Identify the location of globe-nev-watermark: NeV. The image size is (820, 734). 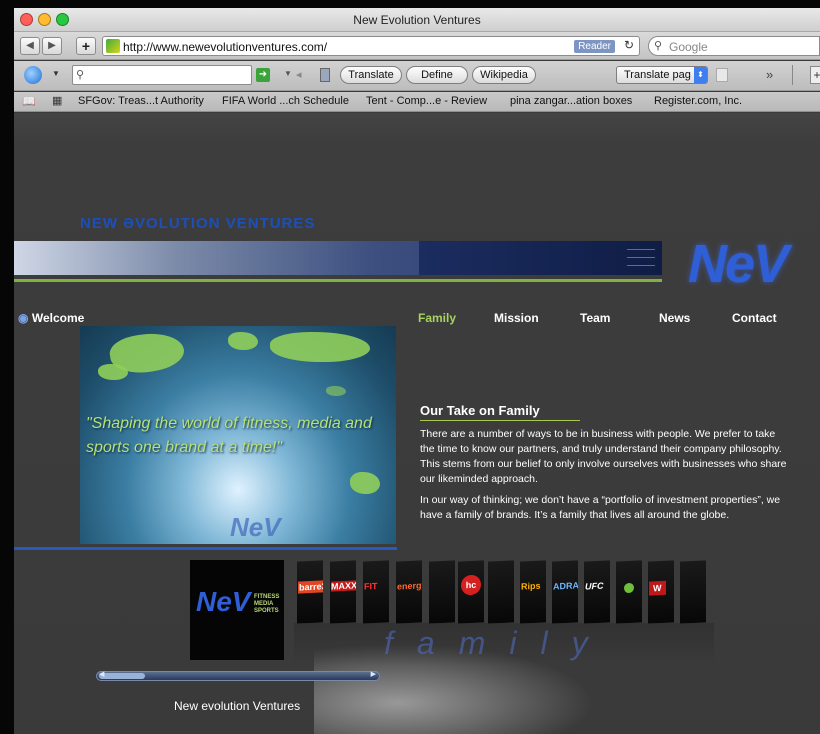
(255, 527).